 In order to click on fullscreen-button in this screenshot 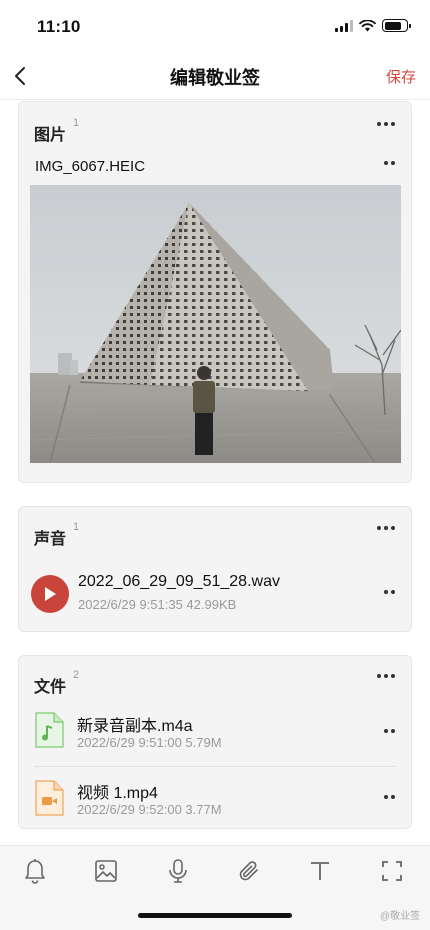, I will do `click(392, 871)`.